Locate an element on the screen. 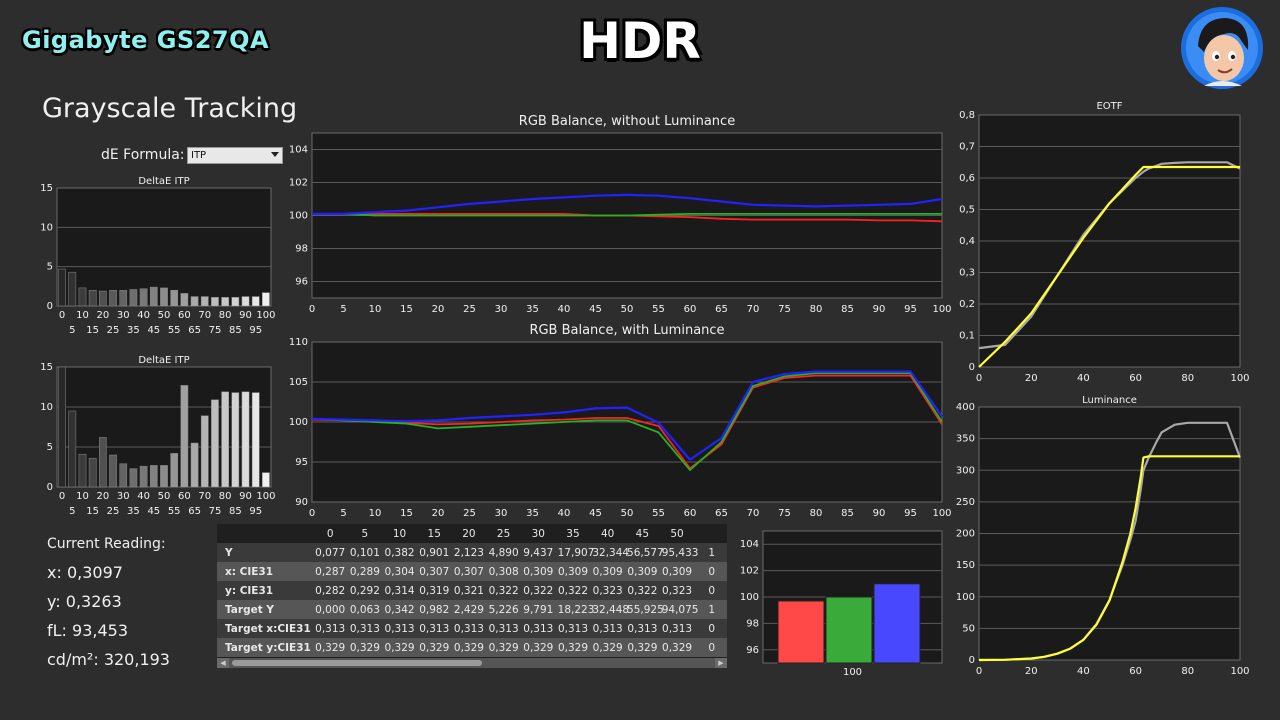  x-tick-label: 30 is located at coordinates (123, 315).